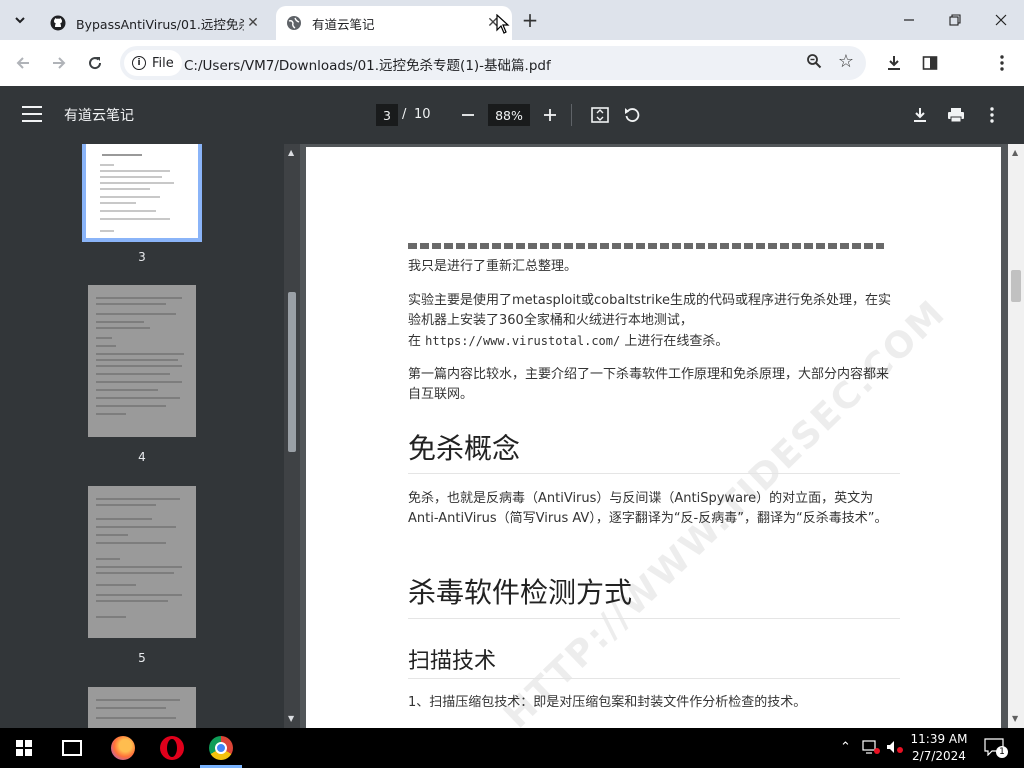  I want to click on windows-start-icon, so click(24, 748).